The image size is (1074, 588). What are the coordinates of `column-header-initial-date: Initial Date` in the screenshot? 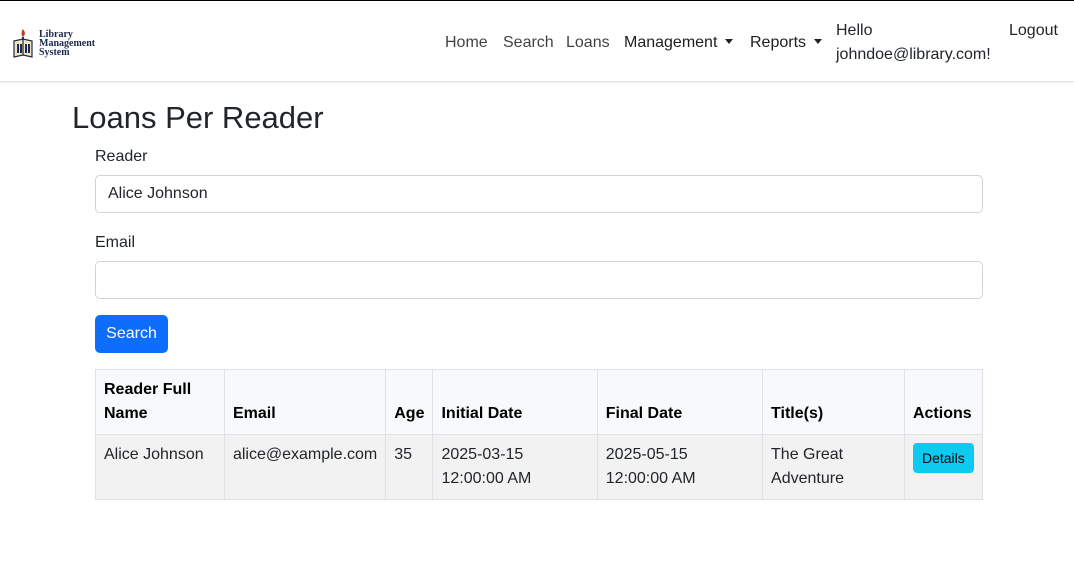 It's located at (515, 402).